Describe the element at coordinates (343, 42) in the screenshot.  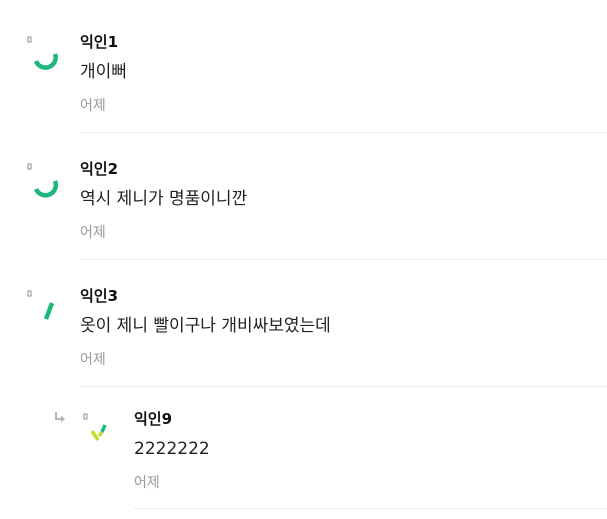
I see `comment-author: 익인1` at that location.